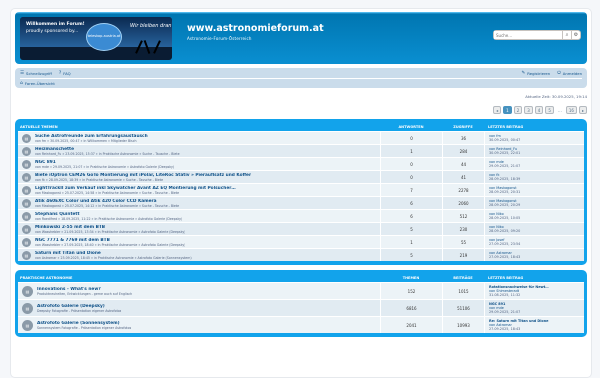 Image resolution: width=600 pixels, height=378 pixels. I want to click on last-post-date: 27.09.2025, 18:43, so click(505, 257).